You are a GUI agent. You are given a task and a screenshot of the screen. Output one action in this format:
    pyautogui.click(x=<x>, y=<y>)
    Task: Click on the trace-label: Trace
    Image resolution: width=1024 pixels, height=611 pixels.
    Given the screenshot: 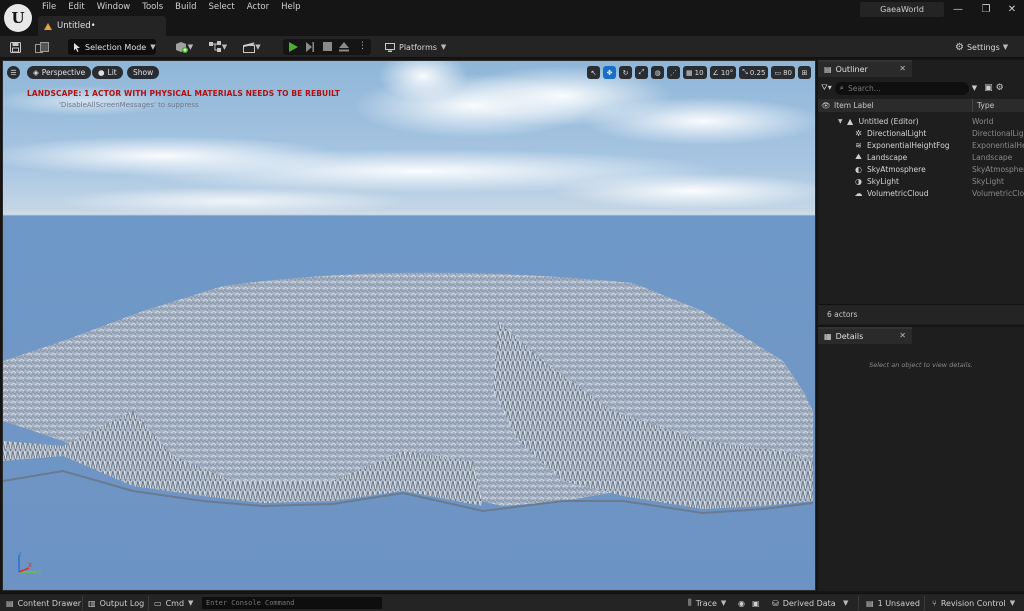 What is the action you would take?
    pyautogui.click(x=706, y=603)
    